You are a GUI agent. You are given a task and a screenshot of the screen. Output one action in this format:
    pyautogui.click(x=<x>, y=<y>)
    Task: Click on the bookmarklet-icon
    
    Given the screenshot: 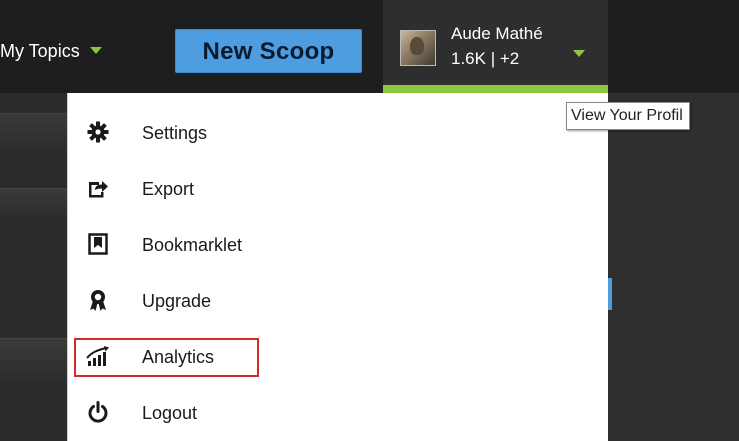 What is the action you would take?
    pyautogui.click(x=98, y=244)
    